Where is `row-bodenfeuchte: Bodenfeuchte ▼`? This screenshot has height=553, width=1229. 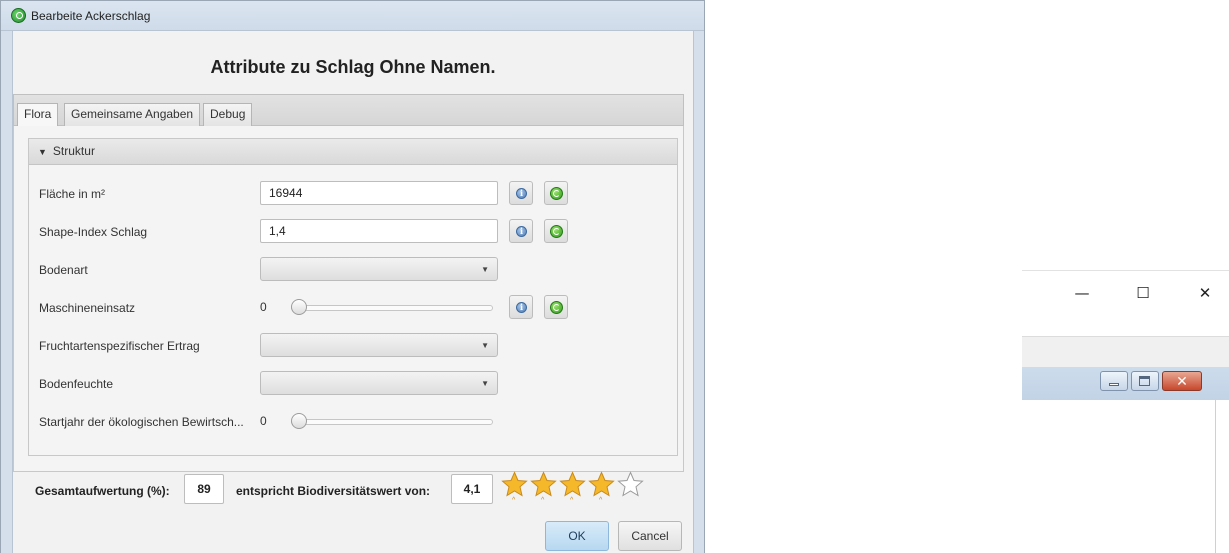
row-bodenfeuchte: Bodenfeuchte ▼ is located at coordinates (349, 384).